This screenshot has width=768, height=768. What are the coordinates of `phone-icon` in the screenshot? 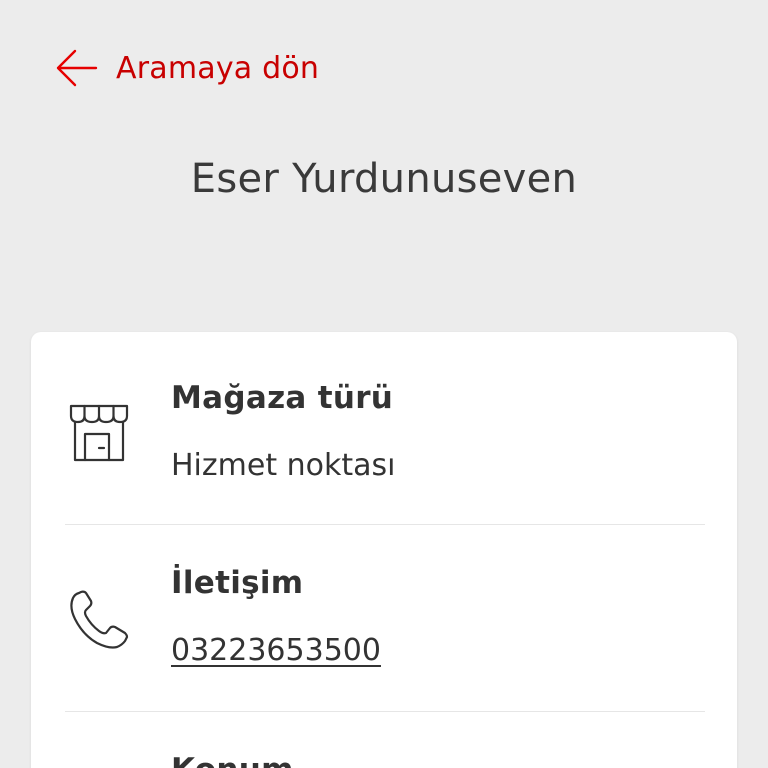 It's located at (99, 619).